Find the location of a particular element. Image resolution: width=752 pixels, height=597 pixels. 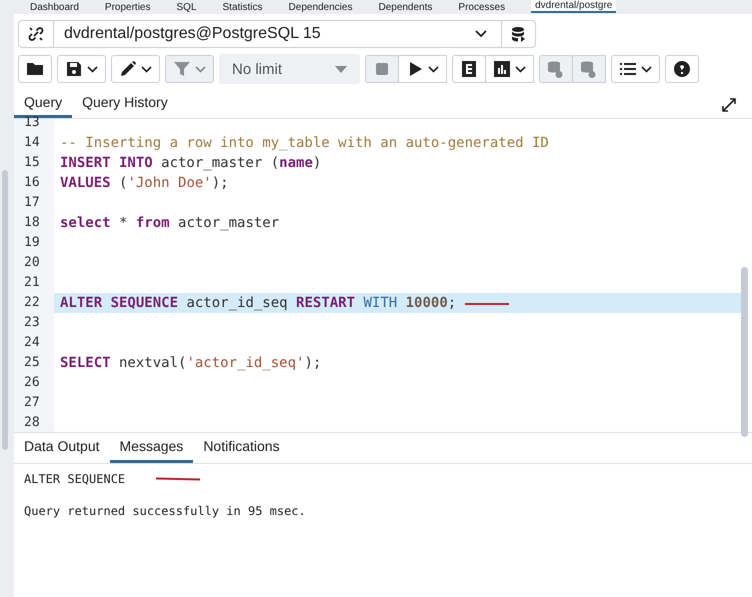

help-button is located at coordinates (682, 69).